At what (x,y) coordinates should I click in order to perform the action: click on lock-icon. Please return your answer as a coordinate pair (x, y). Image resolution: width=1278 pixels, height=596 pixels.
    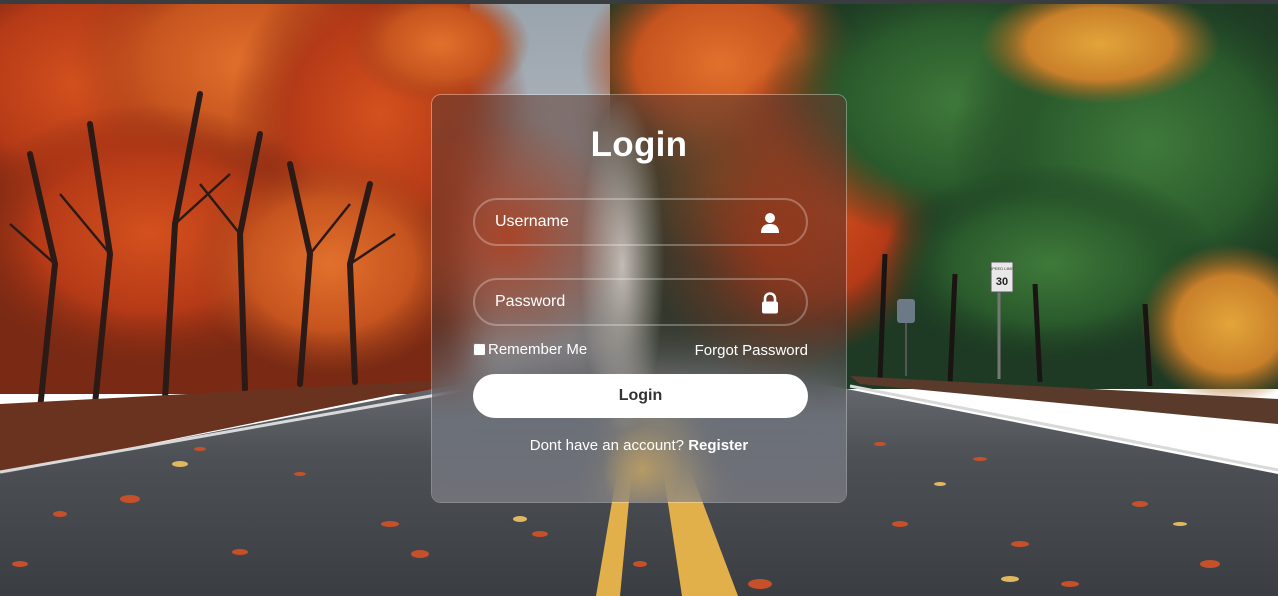
    Looking at the image, I should click on (770, 303).